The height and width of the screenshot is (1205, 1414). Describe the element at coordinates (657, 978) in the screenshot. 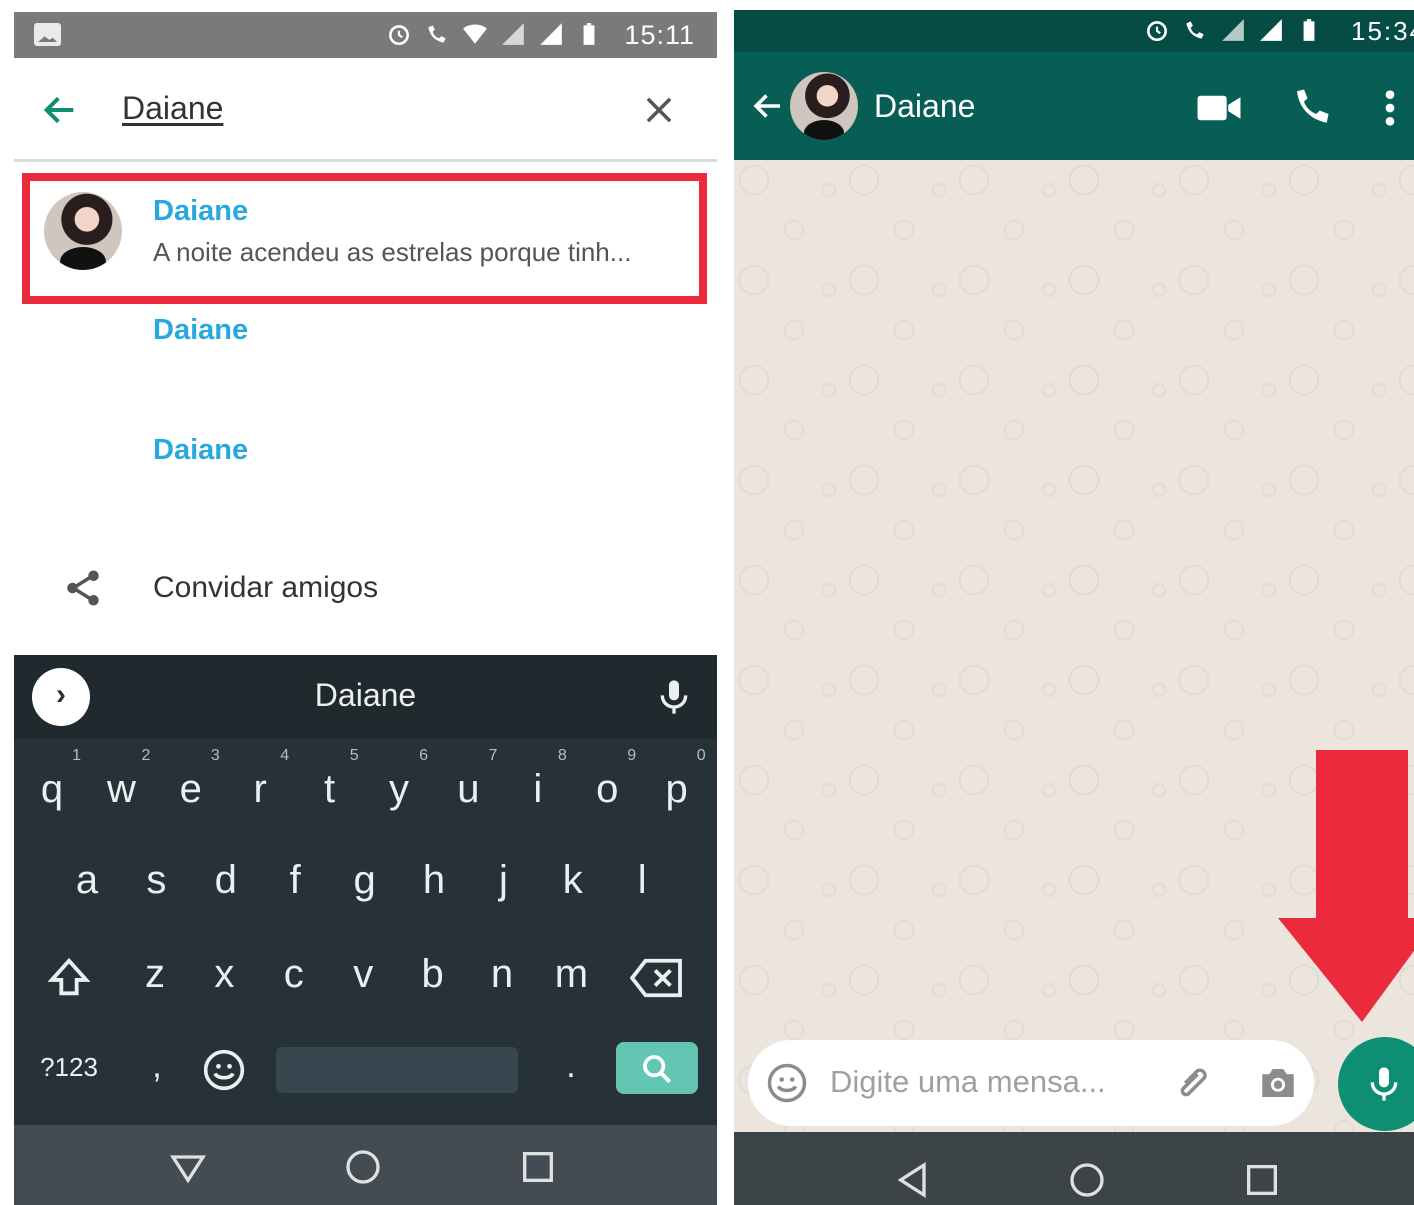

I see `backspace-icon` at that location.